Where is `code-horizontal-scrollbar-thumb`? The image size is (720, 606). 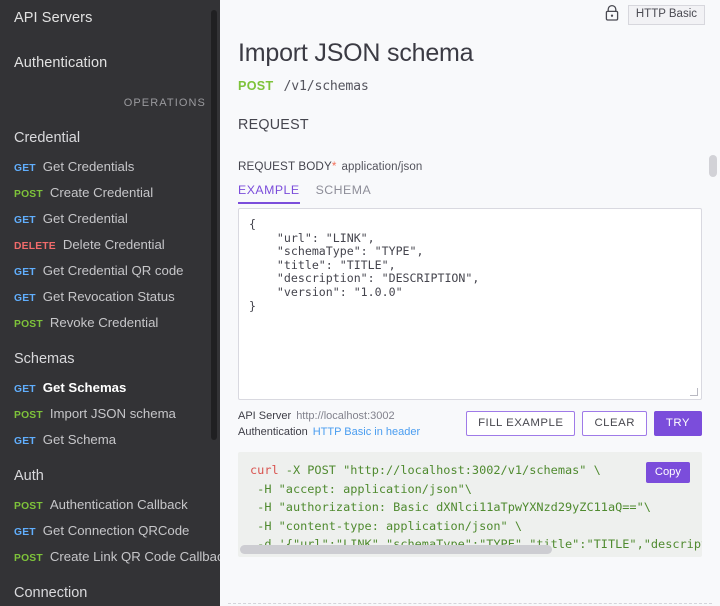 code-horizontal-scrollbar-thumb is located at coordinates (396, 549).